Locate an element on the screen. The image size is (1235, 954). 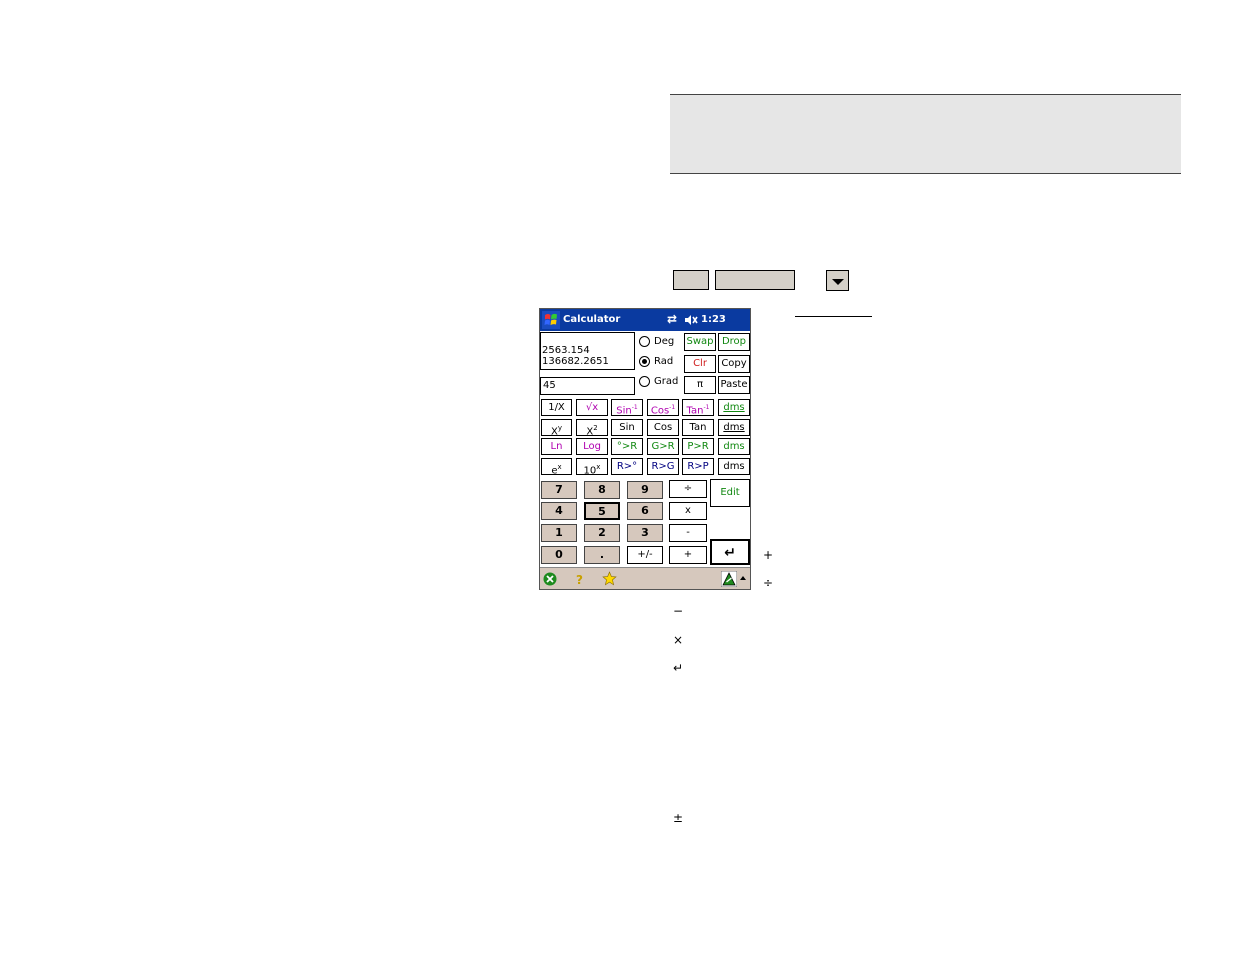
reciprocal-button: 1/X is located at coordinates (556, 407).